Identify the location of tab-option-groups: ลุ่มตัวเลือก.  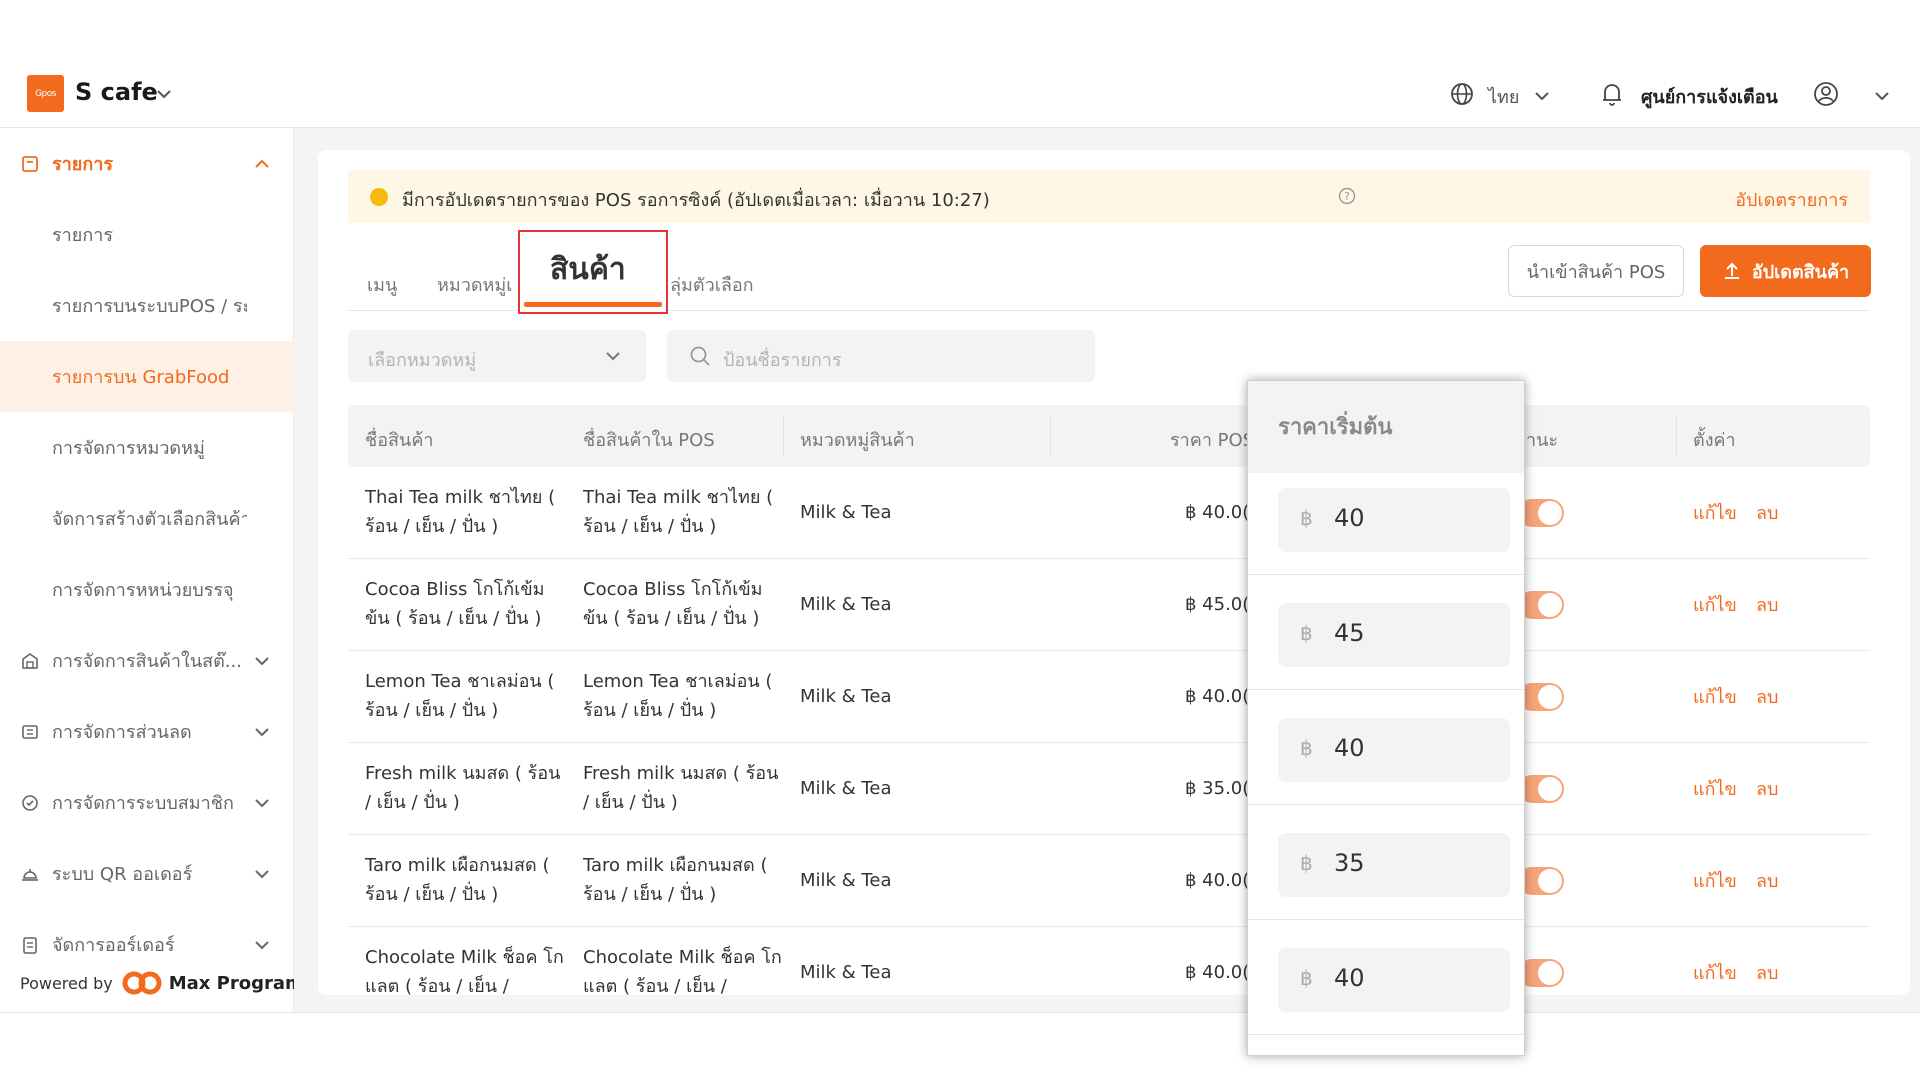
(712, 284).